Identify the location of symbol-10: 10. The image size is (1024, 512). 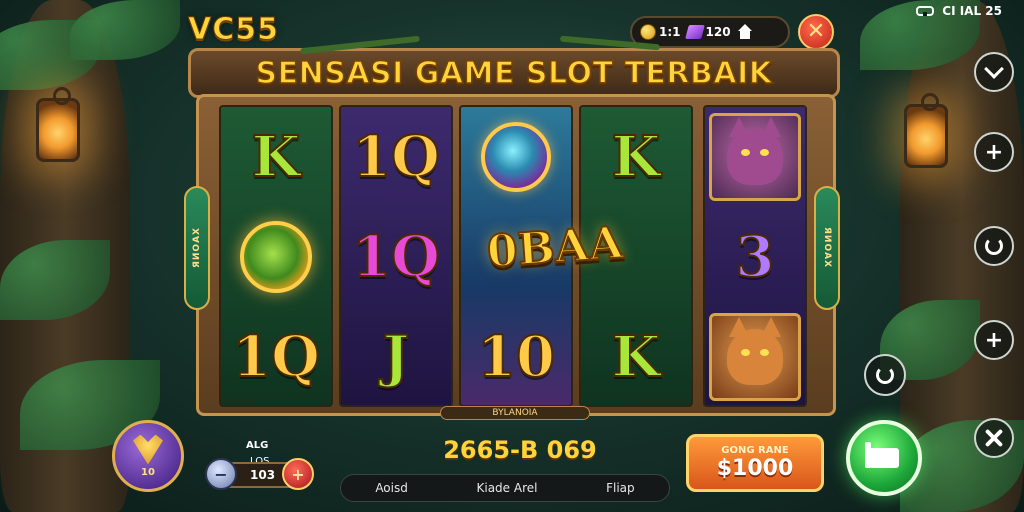
(516, 357).